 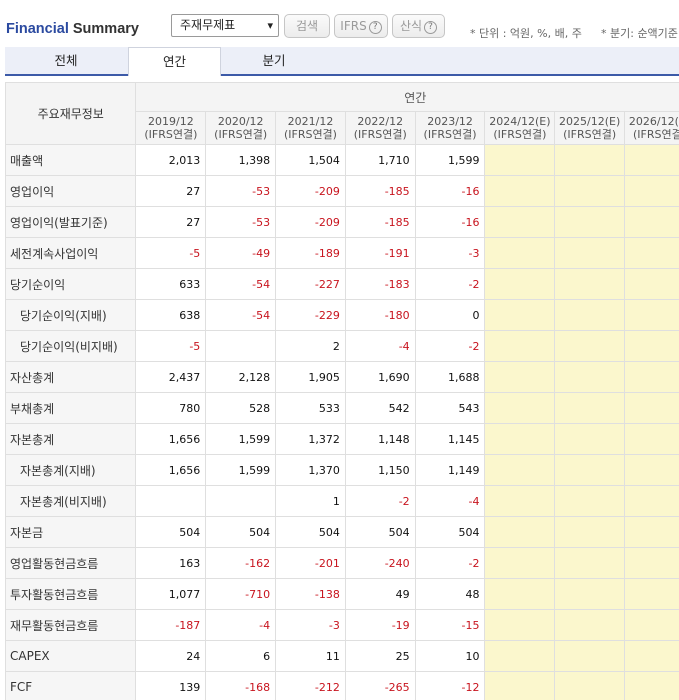 What do you see at coordinates (171, 191) in the screenshot?
I see `table-cell: 27` at bounding box center [171, 191].